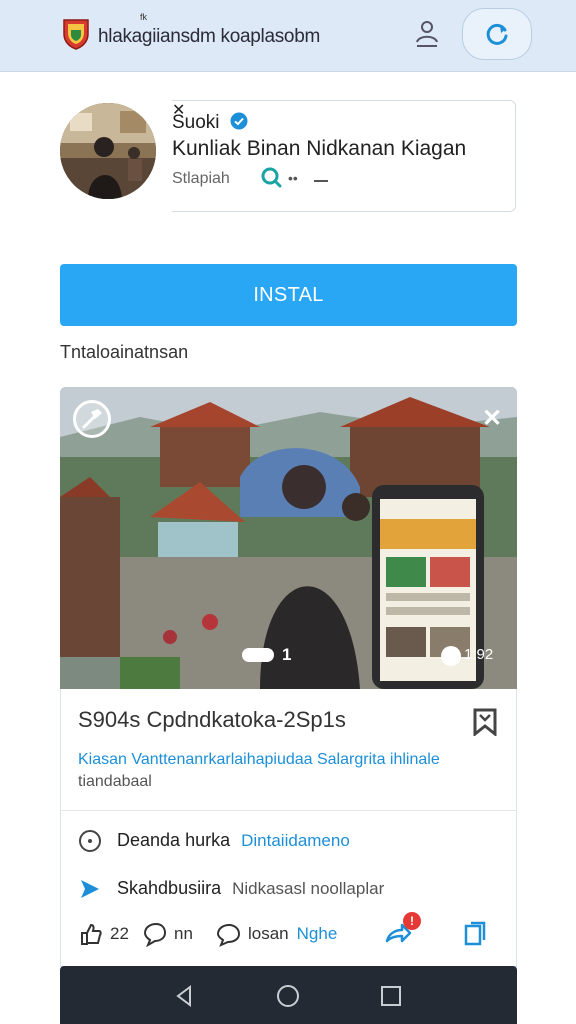 The width and height of the screenshot is (576, 1024). I want to click on photo-count: 1, so click(287, 654).